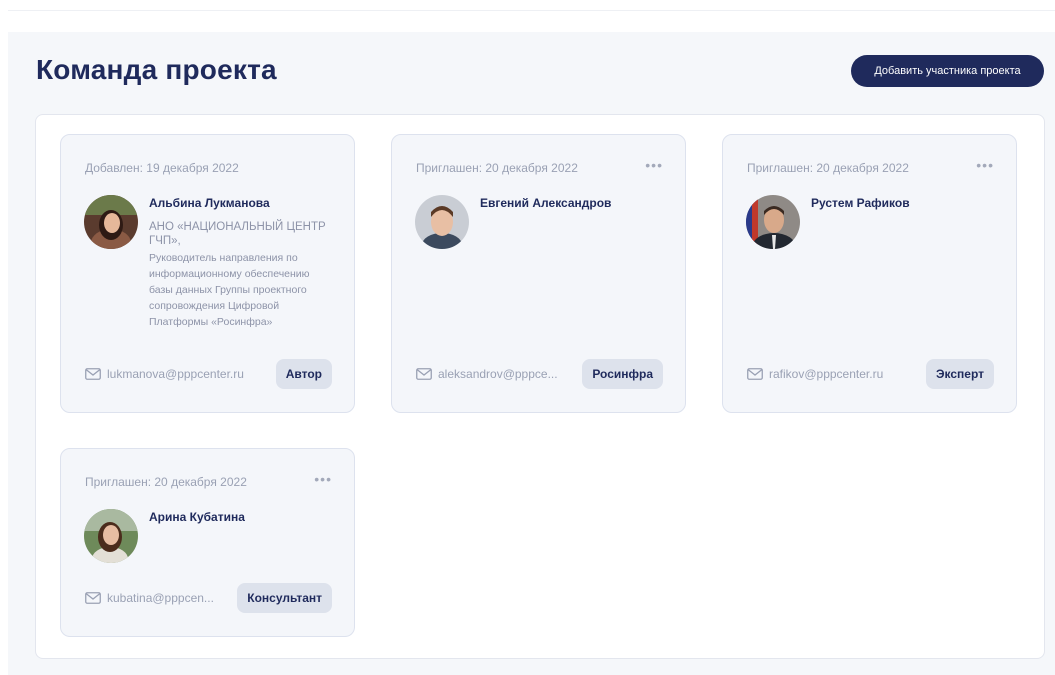 This screenshot has width=1055, height=675. I want to click on member-name: Альбина Лукманова, so click(209, 203).